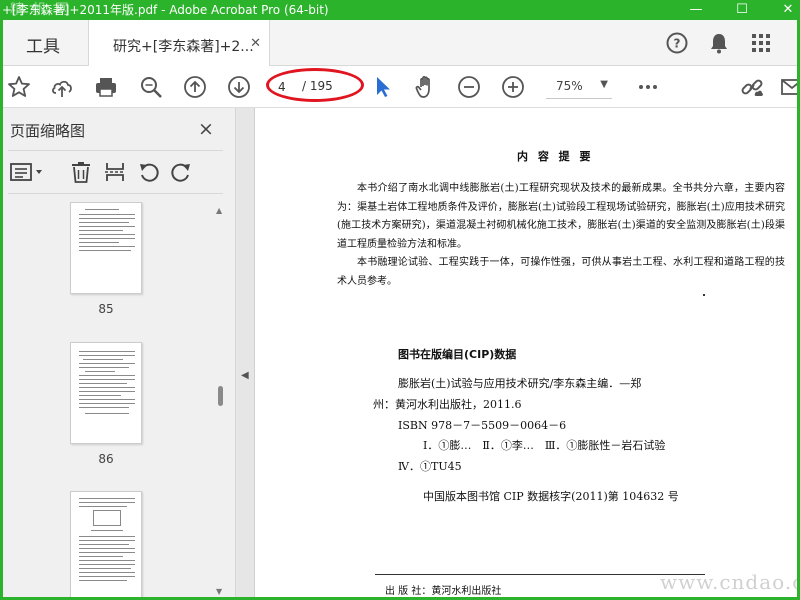 This screenshot has height=600, width=800. I want to click on panel-title: 页面缩略图, so click(48, 131).